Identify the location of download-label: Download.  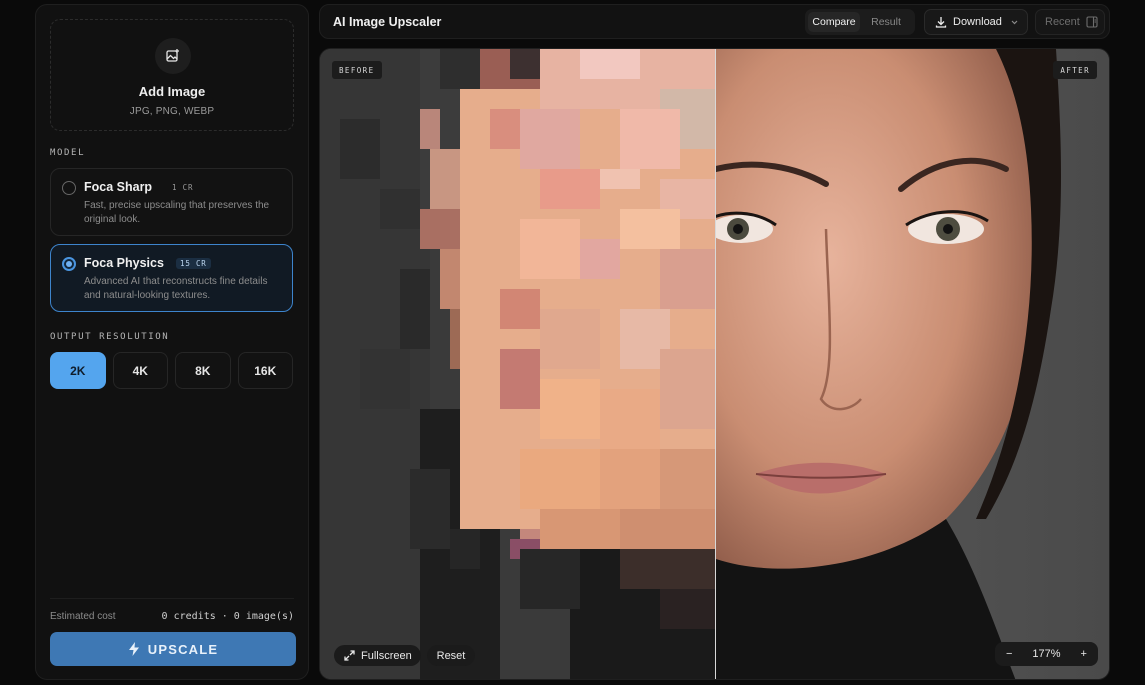
(977, 22).